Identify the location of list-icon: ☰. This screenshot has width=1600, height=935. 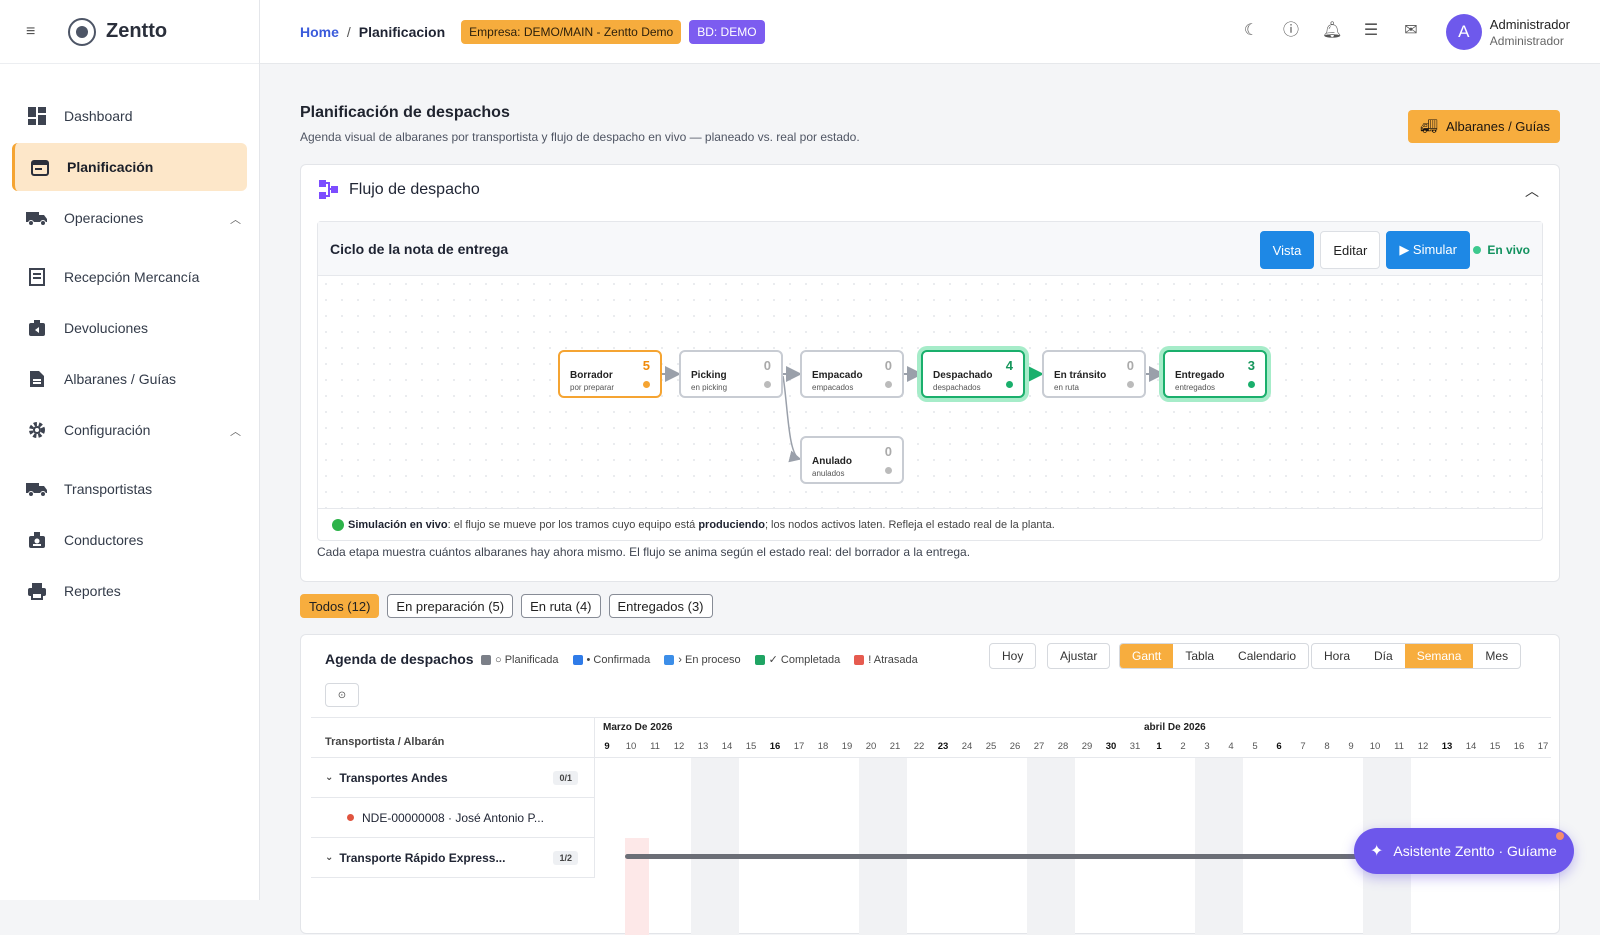
(1371, 31).